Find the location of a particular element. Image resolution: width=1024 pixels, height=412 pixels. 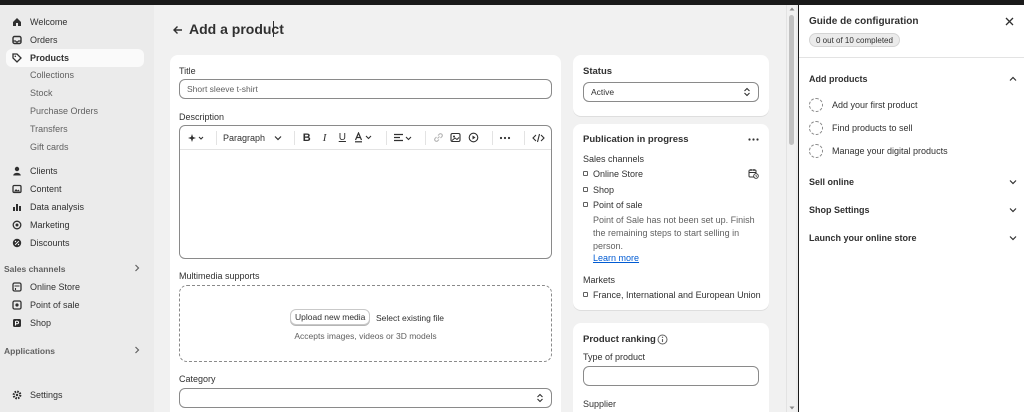

market-bullet is located at coordinates (585, 294).